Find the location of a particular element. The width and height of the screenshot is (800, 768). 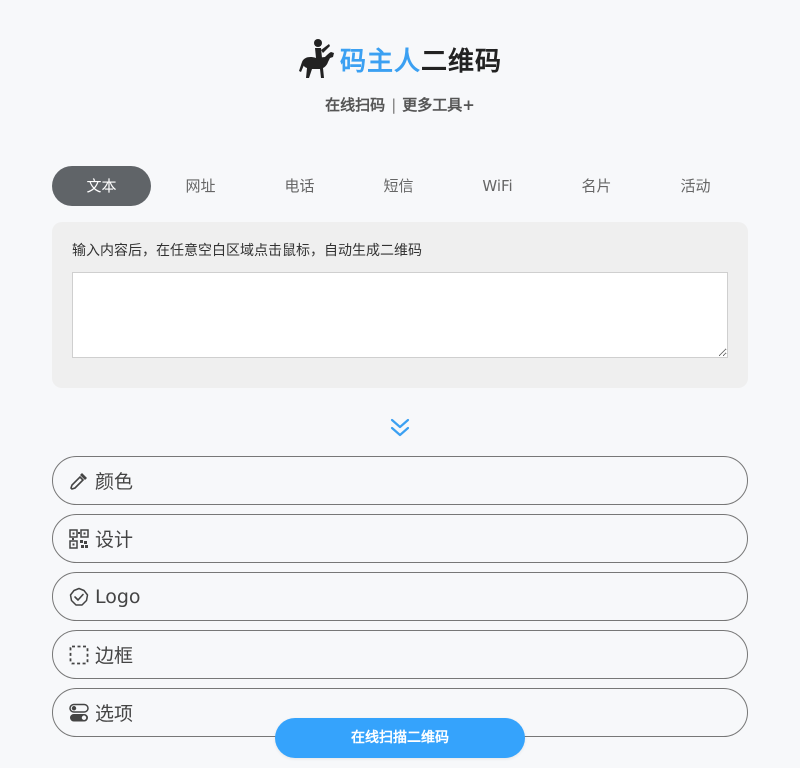

online-scan-link: 在线扫码 is located at coordinates (355, 104).